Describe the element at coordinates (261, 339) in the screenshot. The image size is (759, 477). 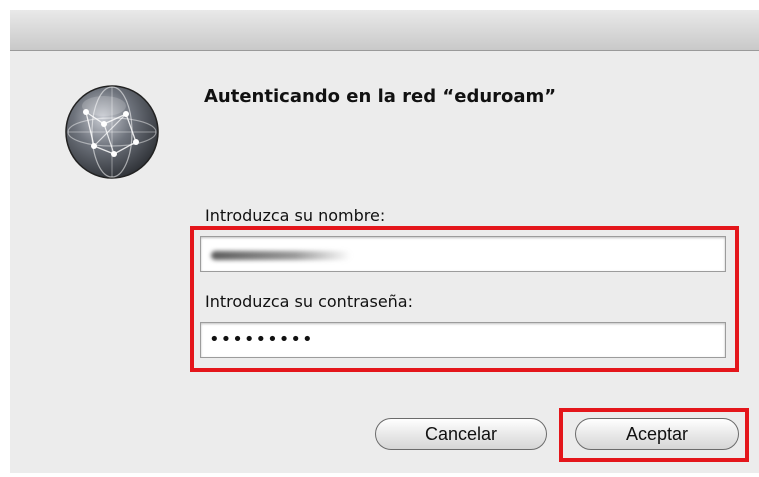
I see `password-value: •••••••••` at that location.